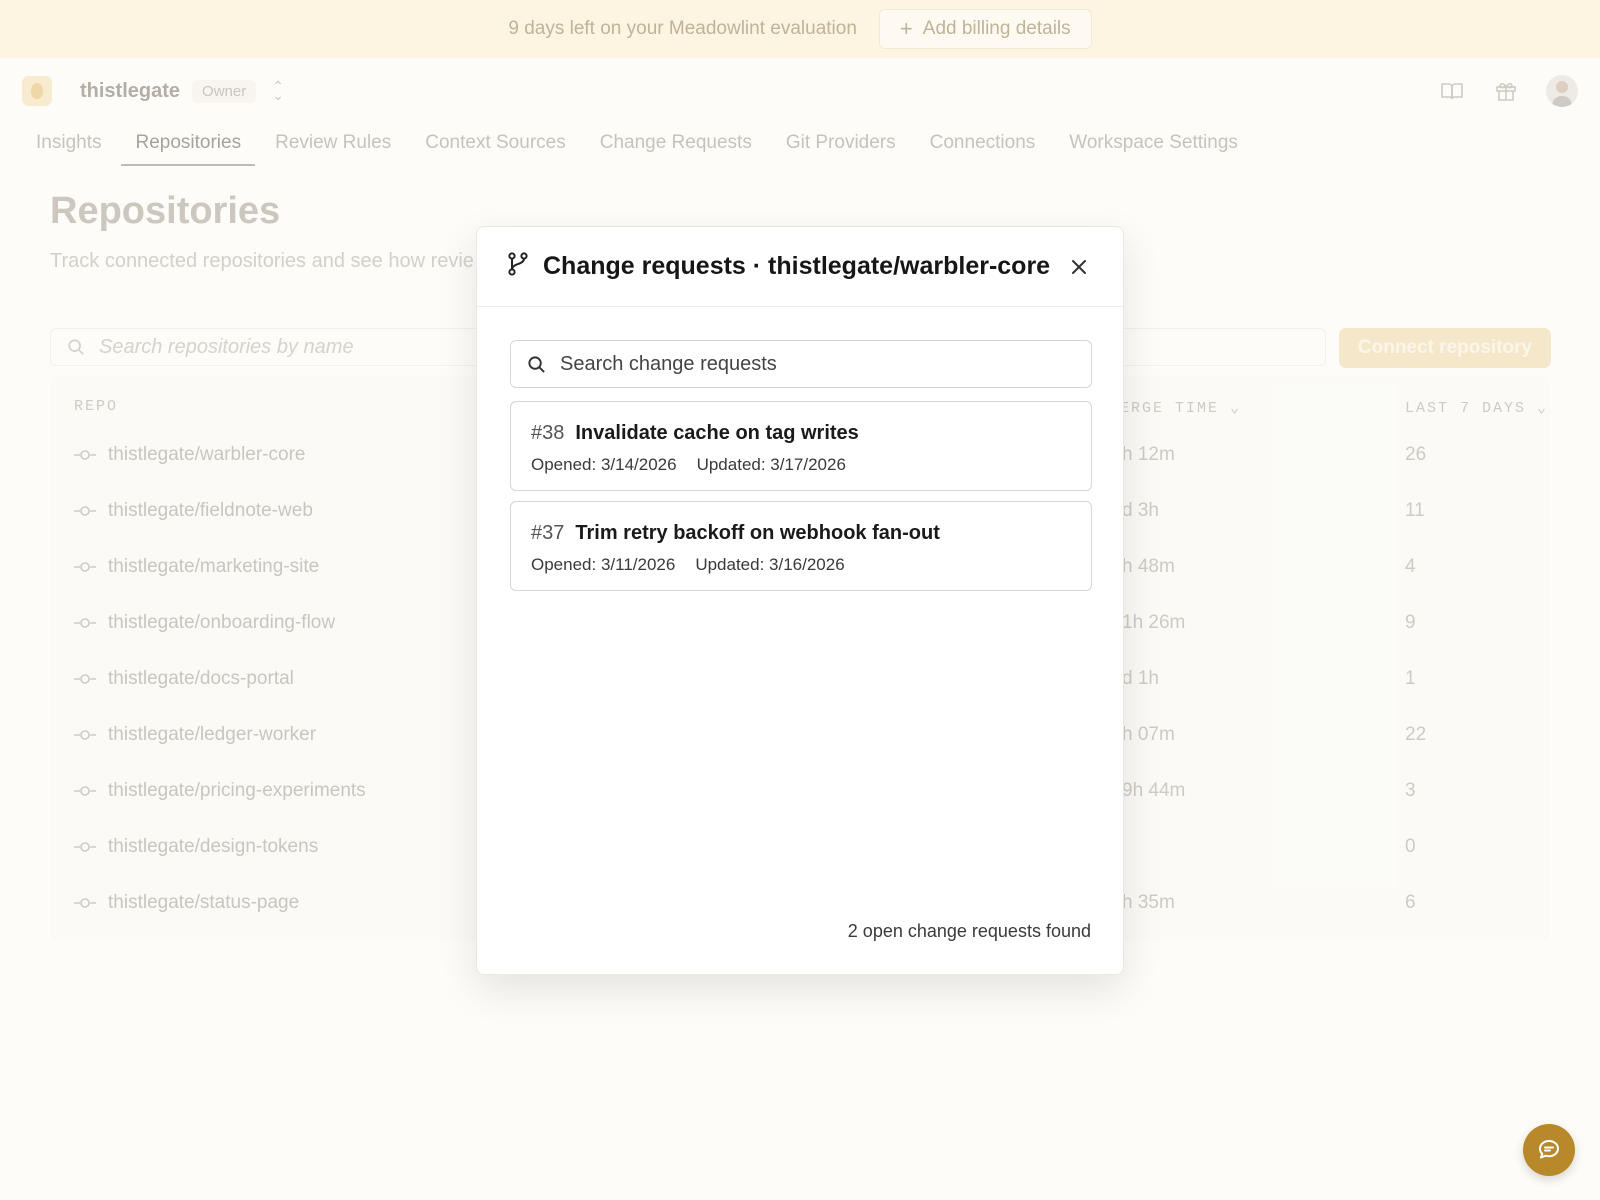 This screenshot has width=1600, height=1200. What do you see at coordinates (548, 533) in the screenshot?
I see `change-request-number: #37` at bounding box center [548, 533].